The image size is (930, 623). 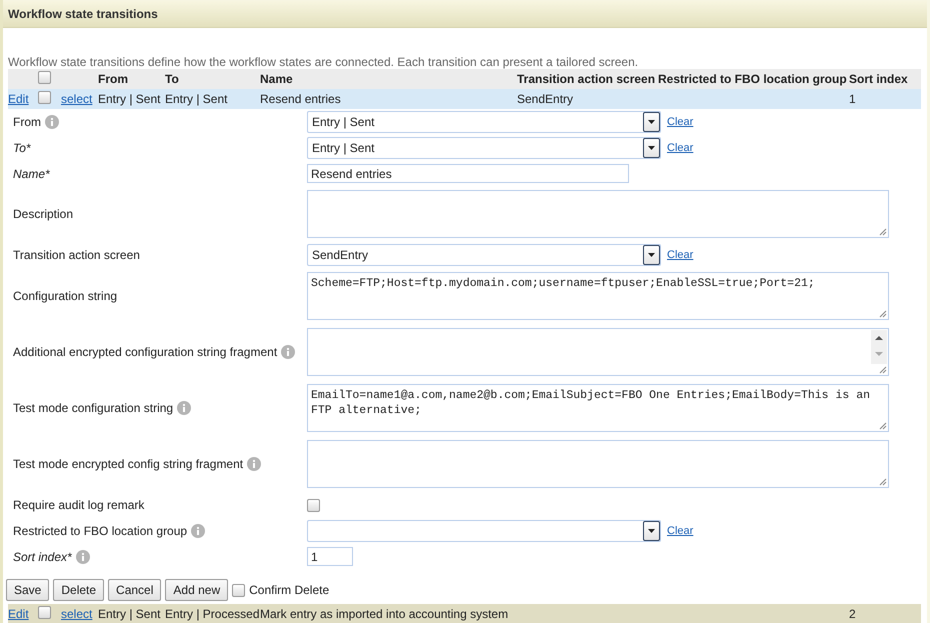 I want to click on table-row: Edit select Entry | Sent Entry | ProcessedMark entry as imported into accounting system 2, so click(x=464, y=613).